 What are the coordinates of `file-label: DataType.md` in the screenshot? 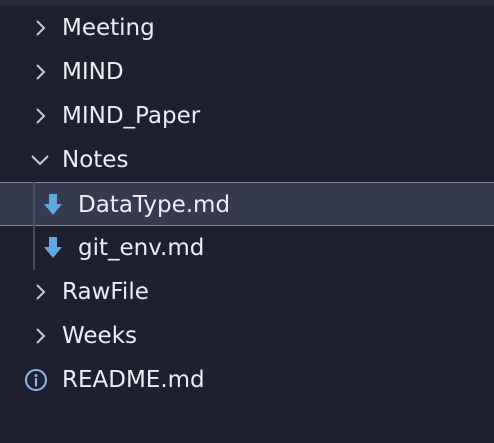 It's located at (154, 205).